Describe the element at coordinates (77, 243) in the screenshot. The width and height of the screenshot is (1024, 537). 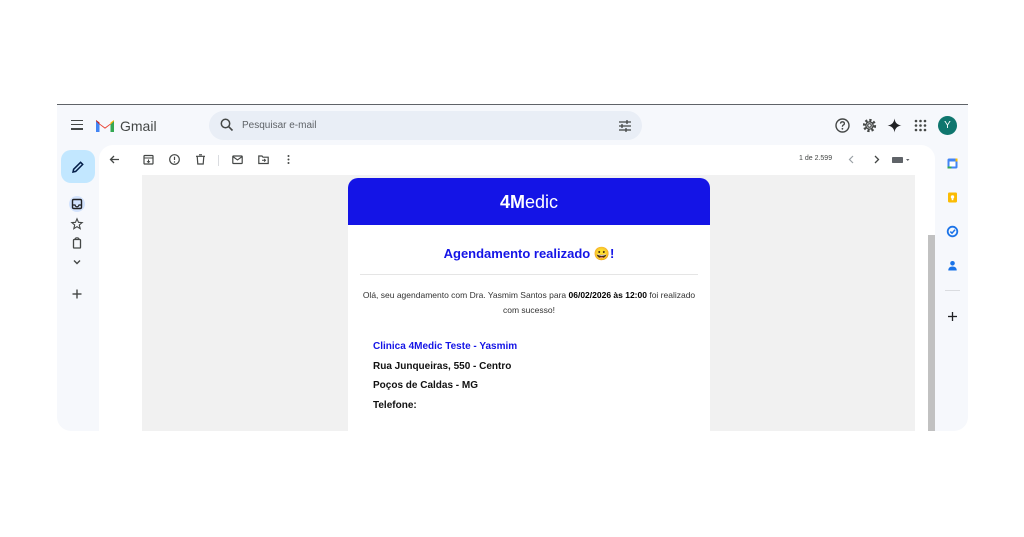
I see `clipboard-icon` at that location.